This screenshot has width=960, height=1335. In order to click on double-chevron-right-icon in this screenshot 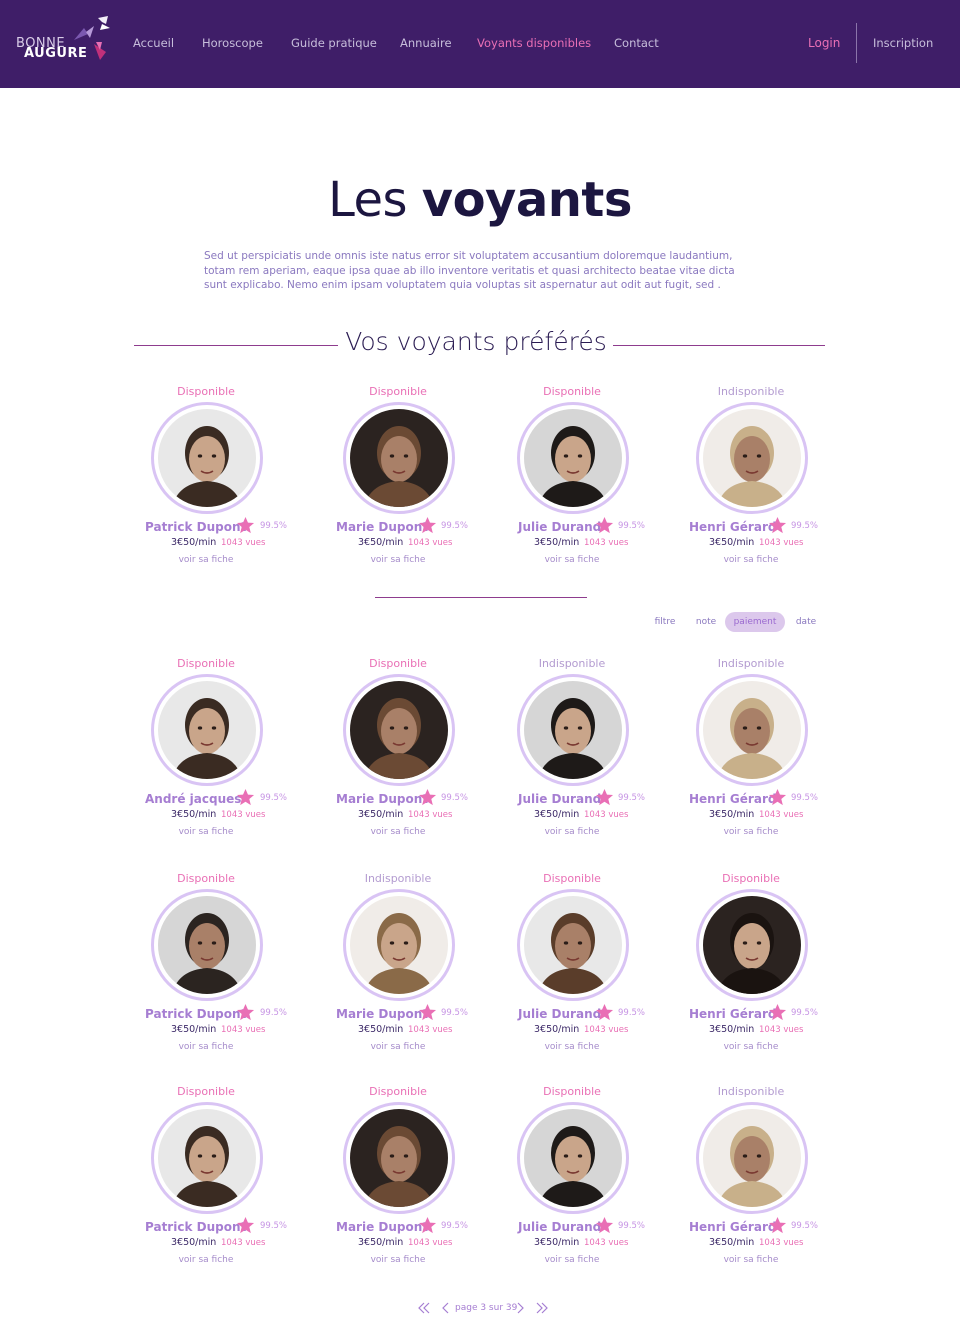, I will do `click(542, 1310)`.